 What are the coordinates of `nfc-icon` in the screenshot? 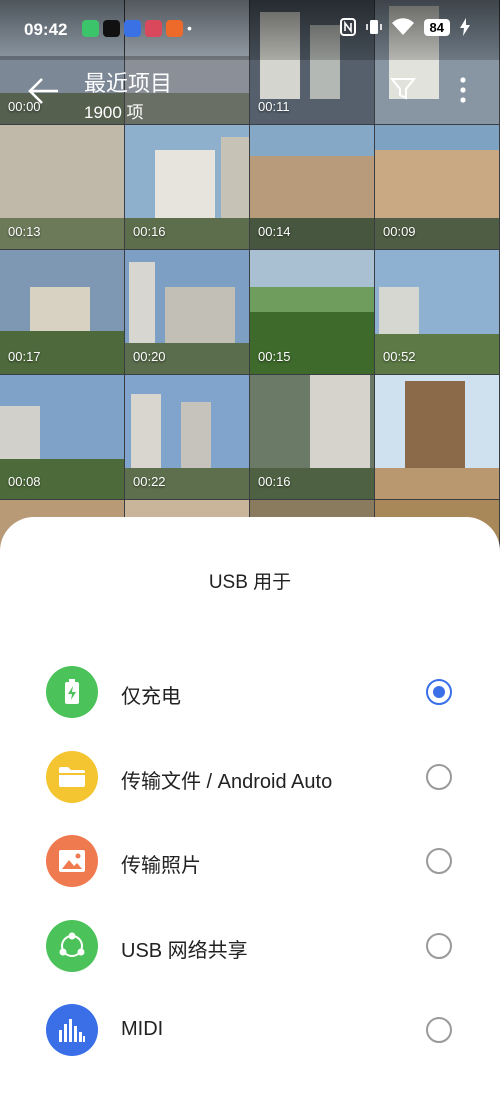 It's located at (347, 27).